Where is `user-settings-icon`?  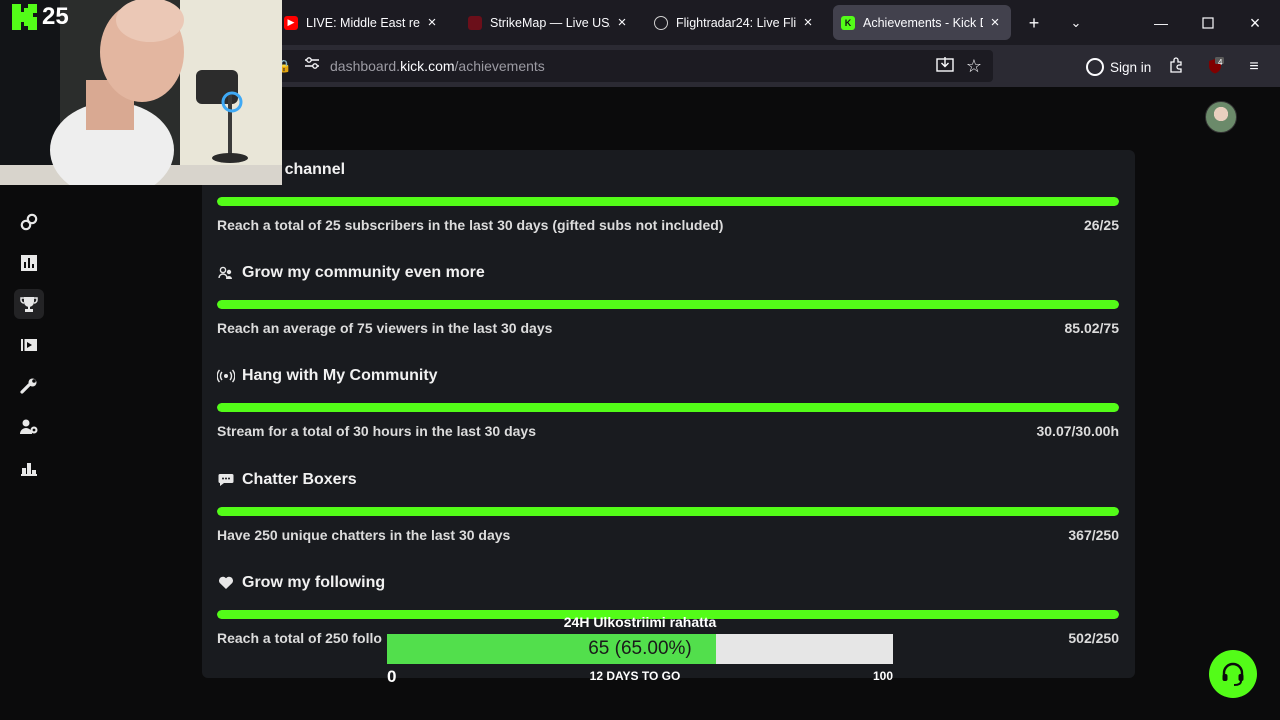 user-settings-icon is located at coordinates (29, 426).